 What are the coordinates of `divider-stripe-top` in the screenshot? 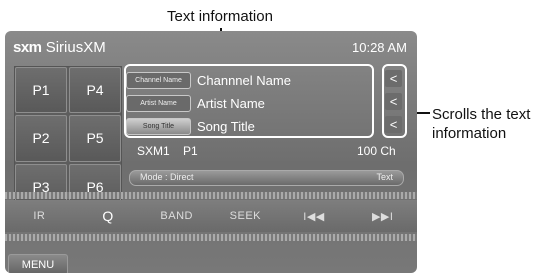 It's located at (211, 195).